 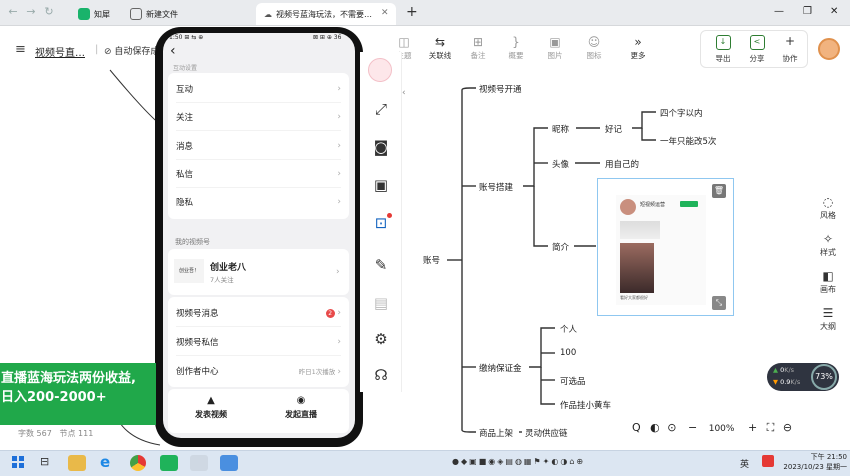 I want to click on thumb-caption: 短视频运营, so click(x=653, y=205).